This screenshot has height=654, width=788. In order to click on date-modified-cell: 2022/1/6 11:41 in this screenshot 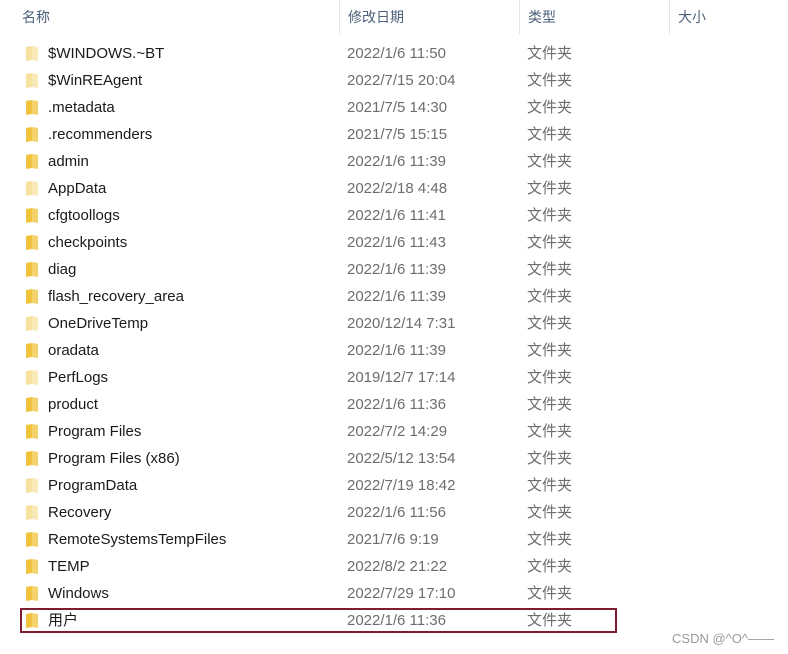, I will do `click(396, 215)`.